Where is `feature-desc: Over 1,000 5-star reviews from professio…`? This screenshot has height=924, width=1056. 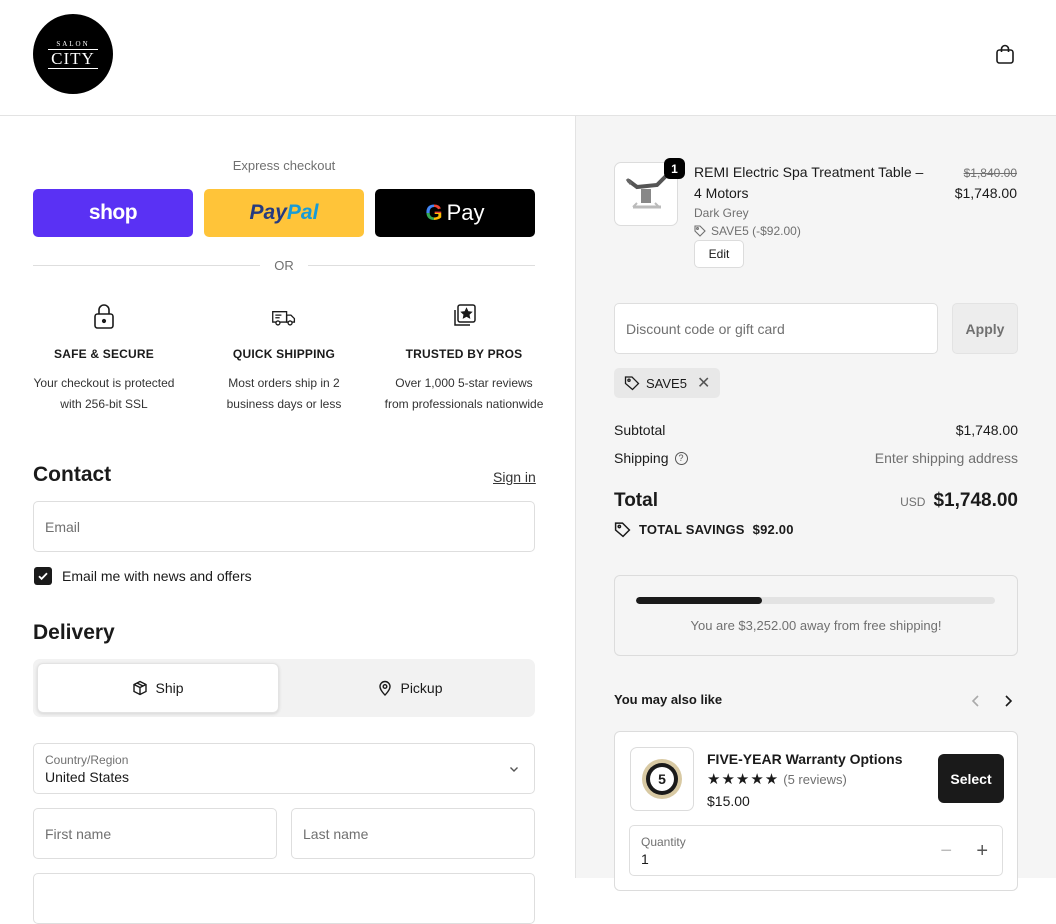
feature-desc: Over 1,000 5-star reviews from professio… is located at coordinates (464, 393).